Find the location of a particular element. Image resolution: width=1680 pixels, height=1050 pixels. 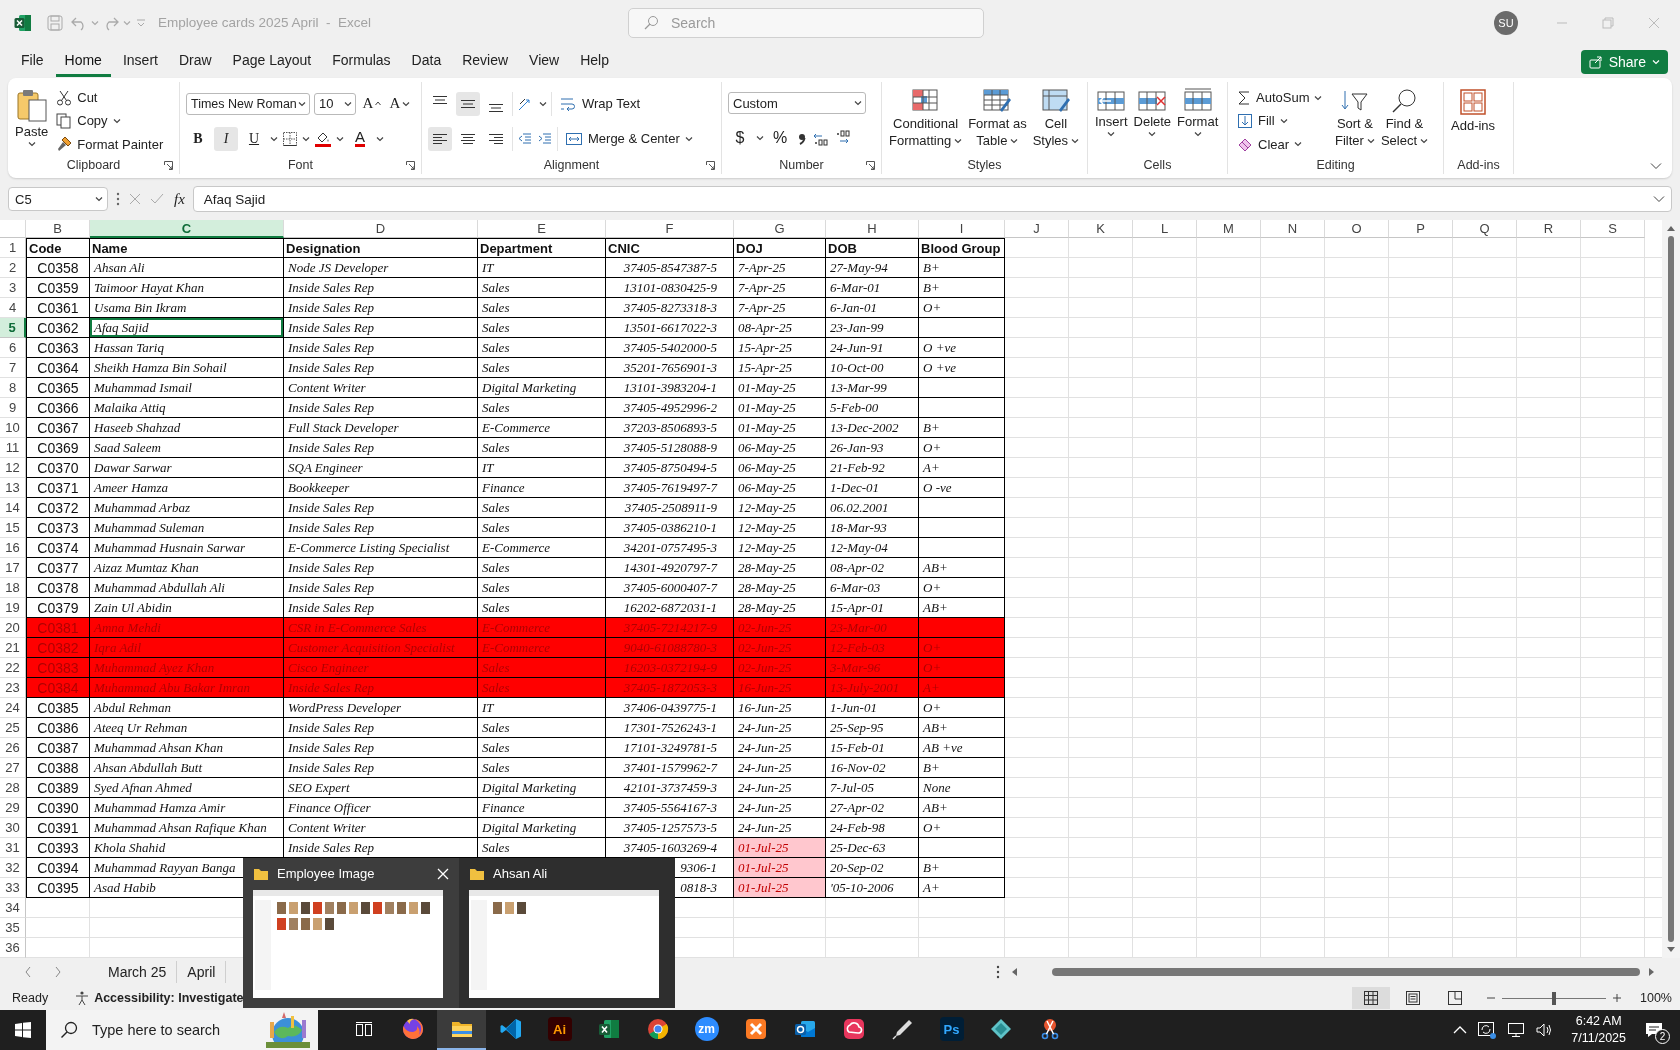

styles-button: Conditional Formatting is located at coordinates (926, 121).